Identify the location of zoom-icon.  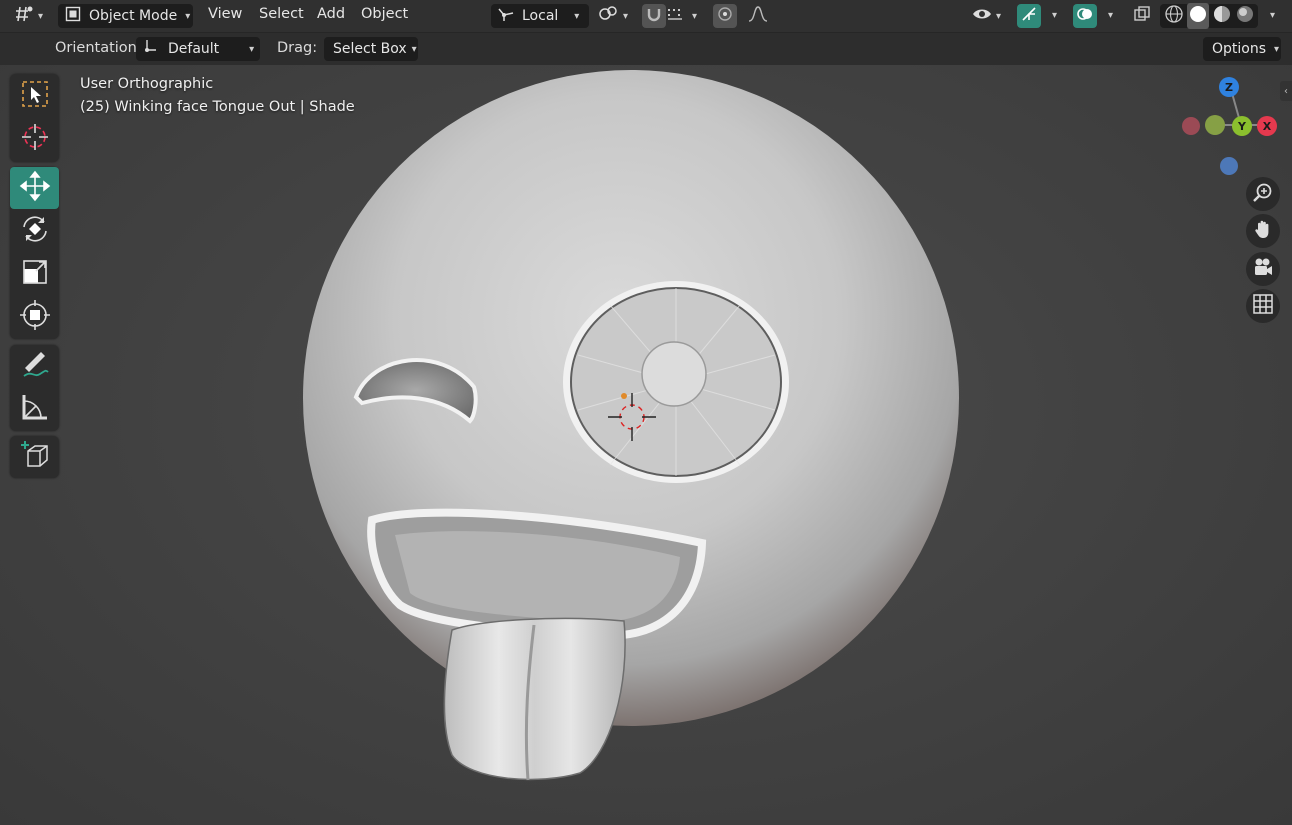
(1263, 194).